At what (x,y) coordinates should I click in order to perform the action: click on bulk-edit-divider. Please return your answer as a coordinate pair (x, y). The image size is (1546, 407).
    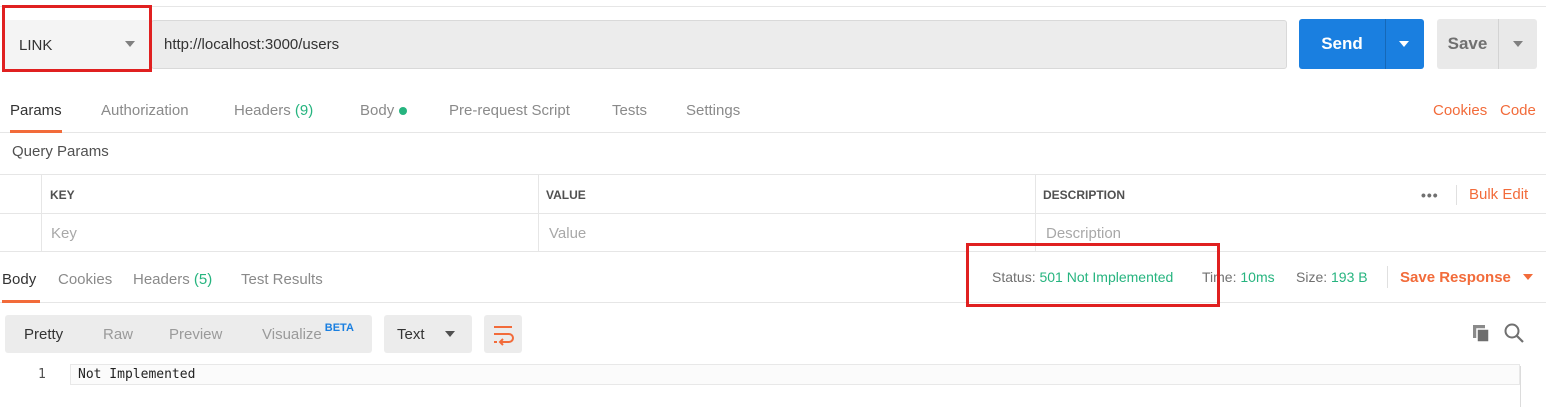
    Looking at the image, I should click on (1456, 195).